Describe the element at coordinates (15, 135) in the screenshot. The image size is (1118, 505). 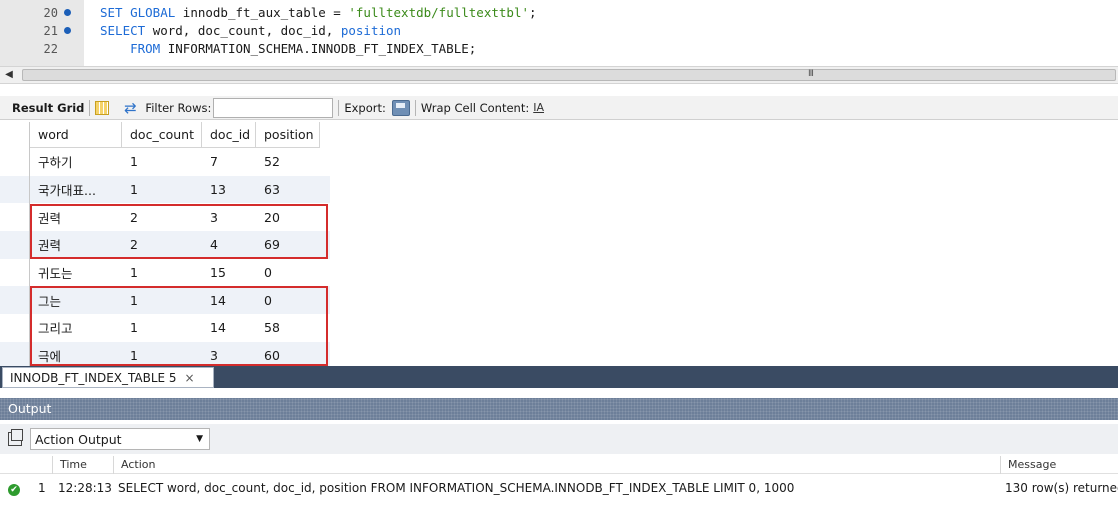
I see `row-header-corner` at that location.